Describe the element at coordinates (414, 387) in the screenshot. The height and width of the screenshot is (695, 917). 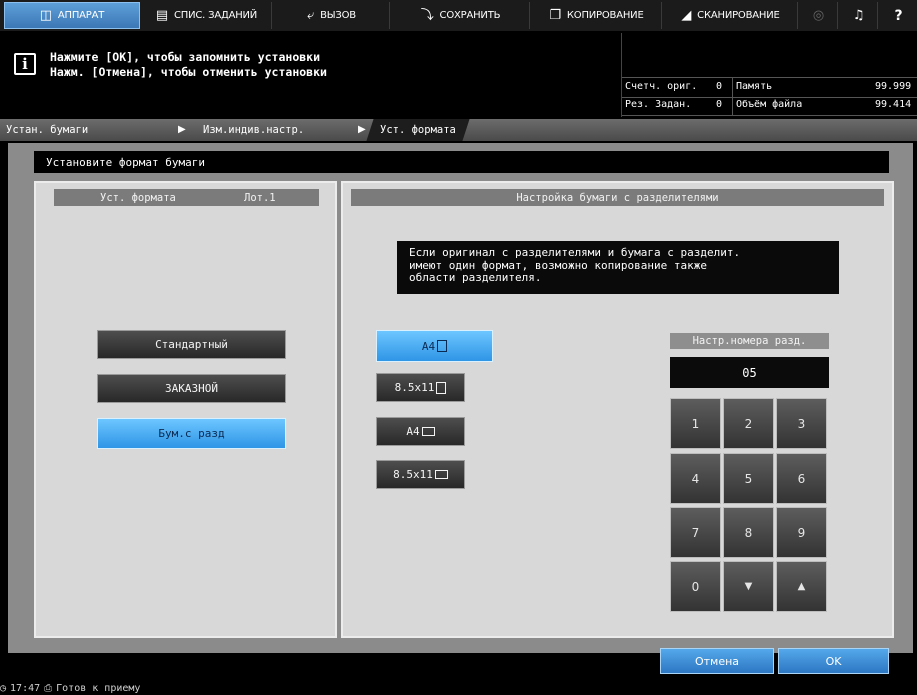
I see `size-letter-portrait-label: 8.5x11` at that location.